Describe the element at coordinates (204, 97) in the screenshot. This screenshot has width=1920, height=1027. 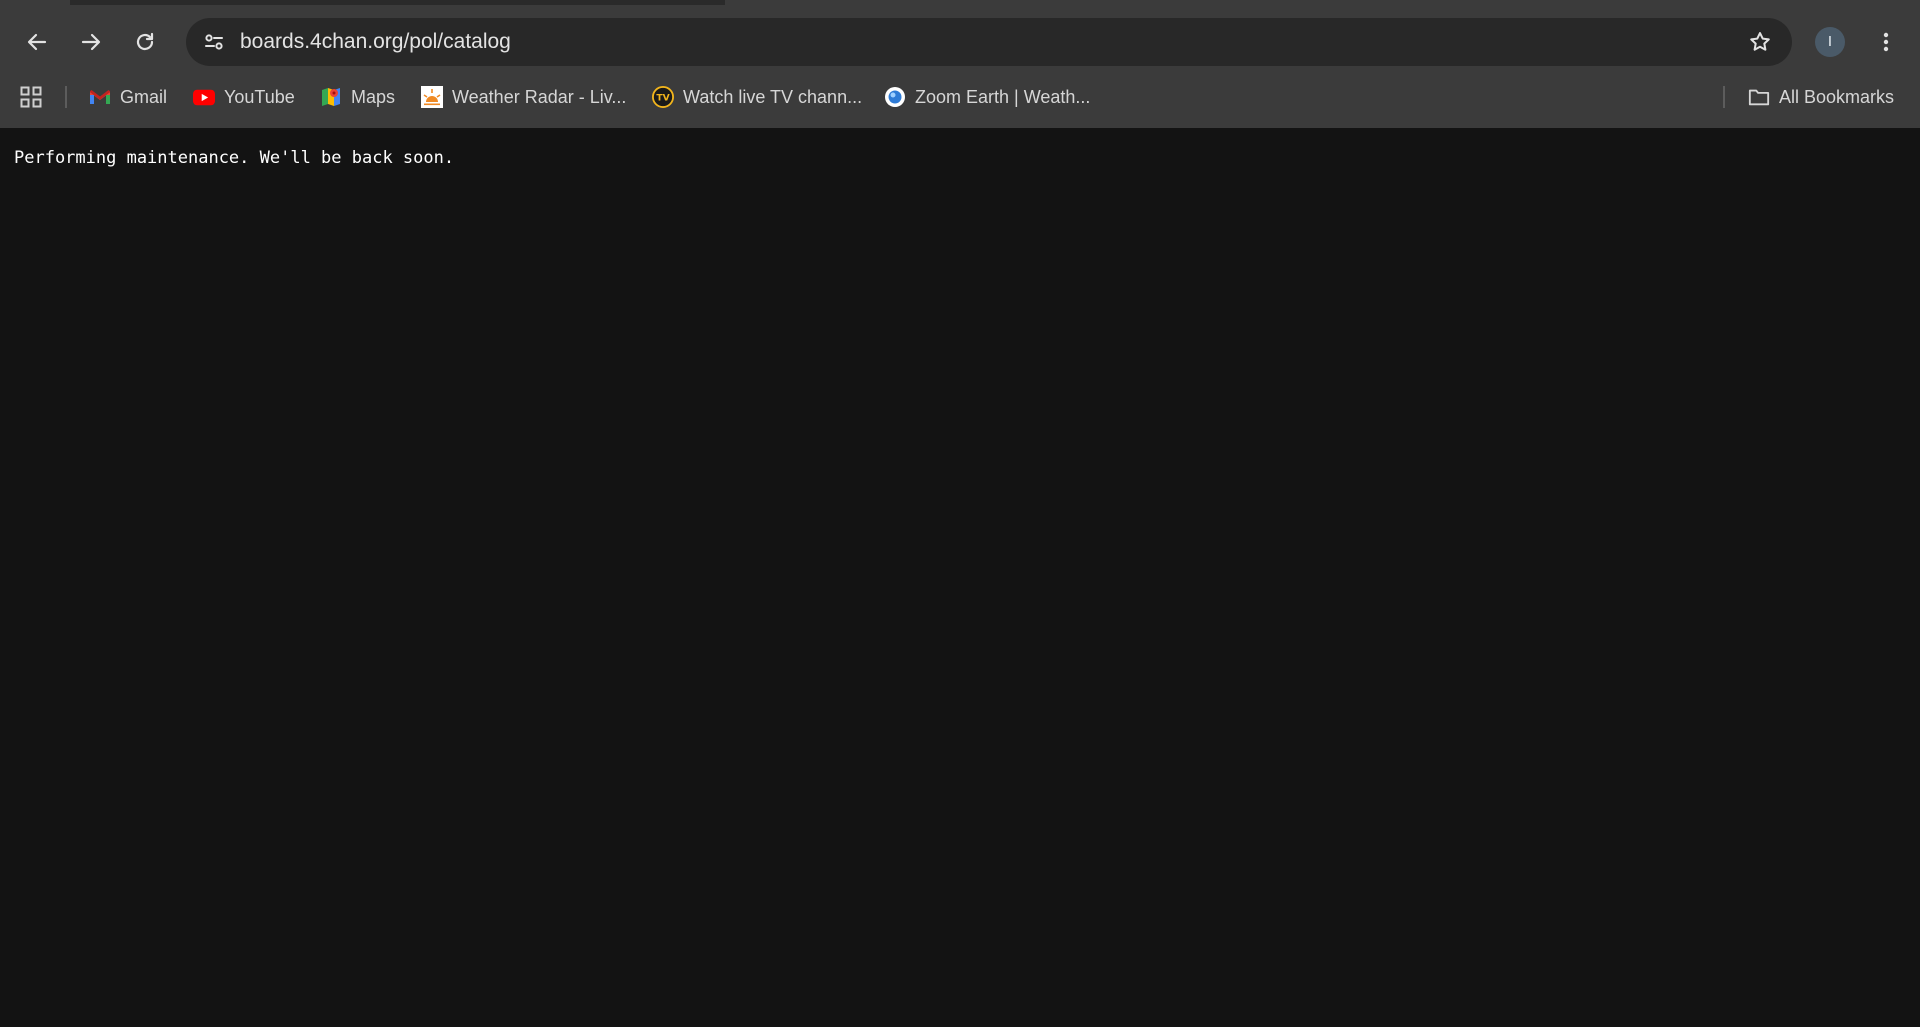
I see `youtube-icon` at that location.